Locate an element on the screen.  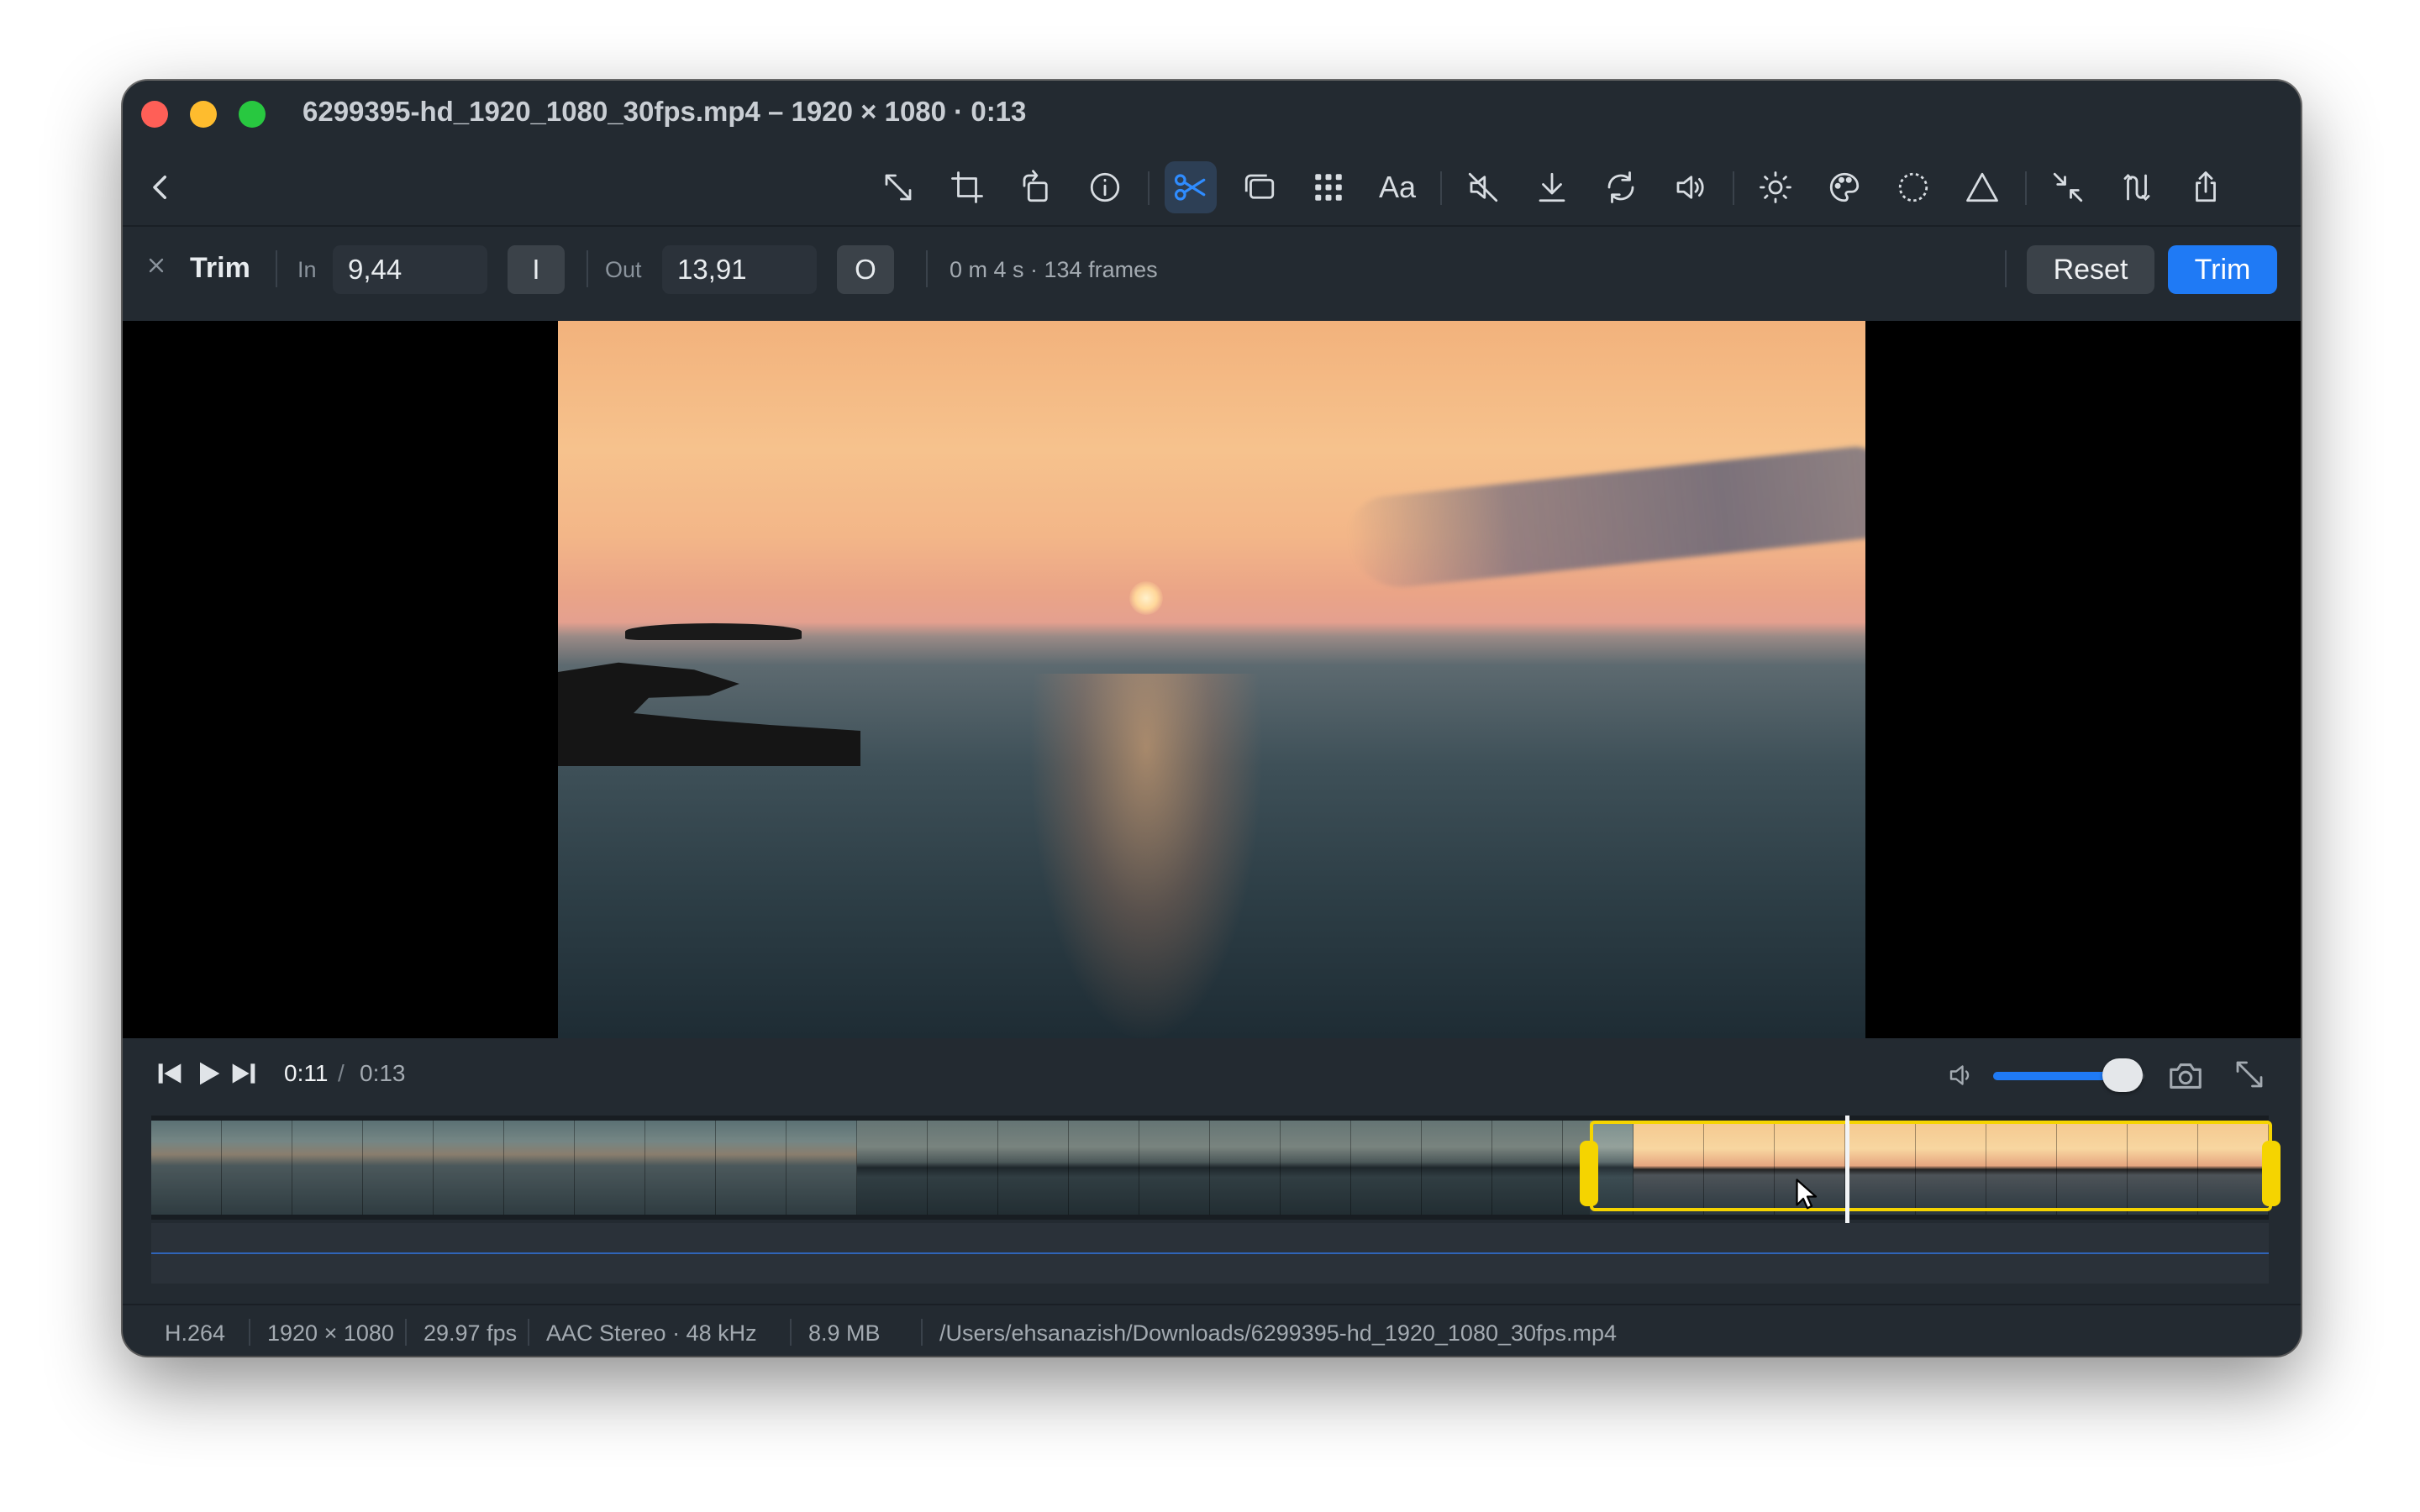
sharpen-button is located at coordinates (1982, 187).